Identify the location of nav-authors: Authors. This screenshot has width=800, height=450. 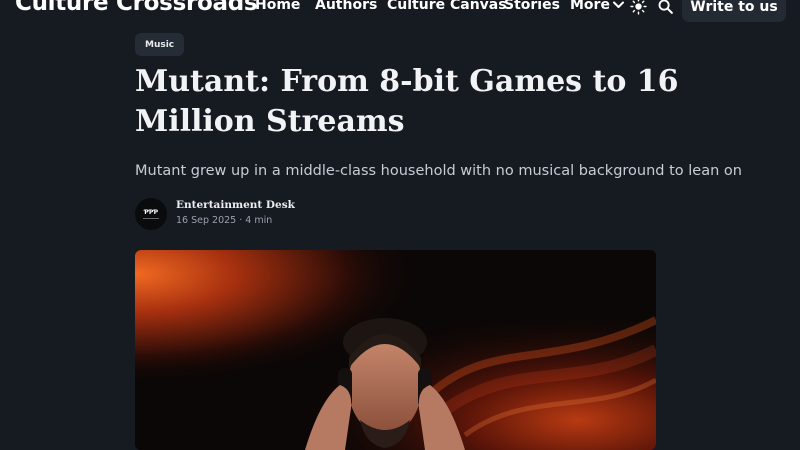
(346, 6).